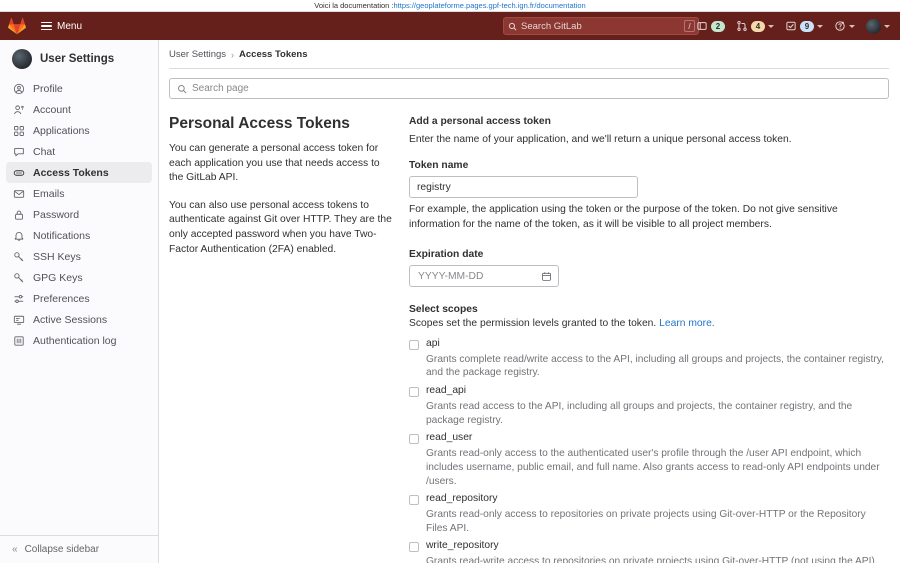  Describe the element at coordinates (414, 392) in the screenshot. I see `scope-checkbox-read-api` at that location.